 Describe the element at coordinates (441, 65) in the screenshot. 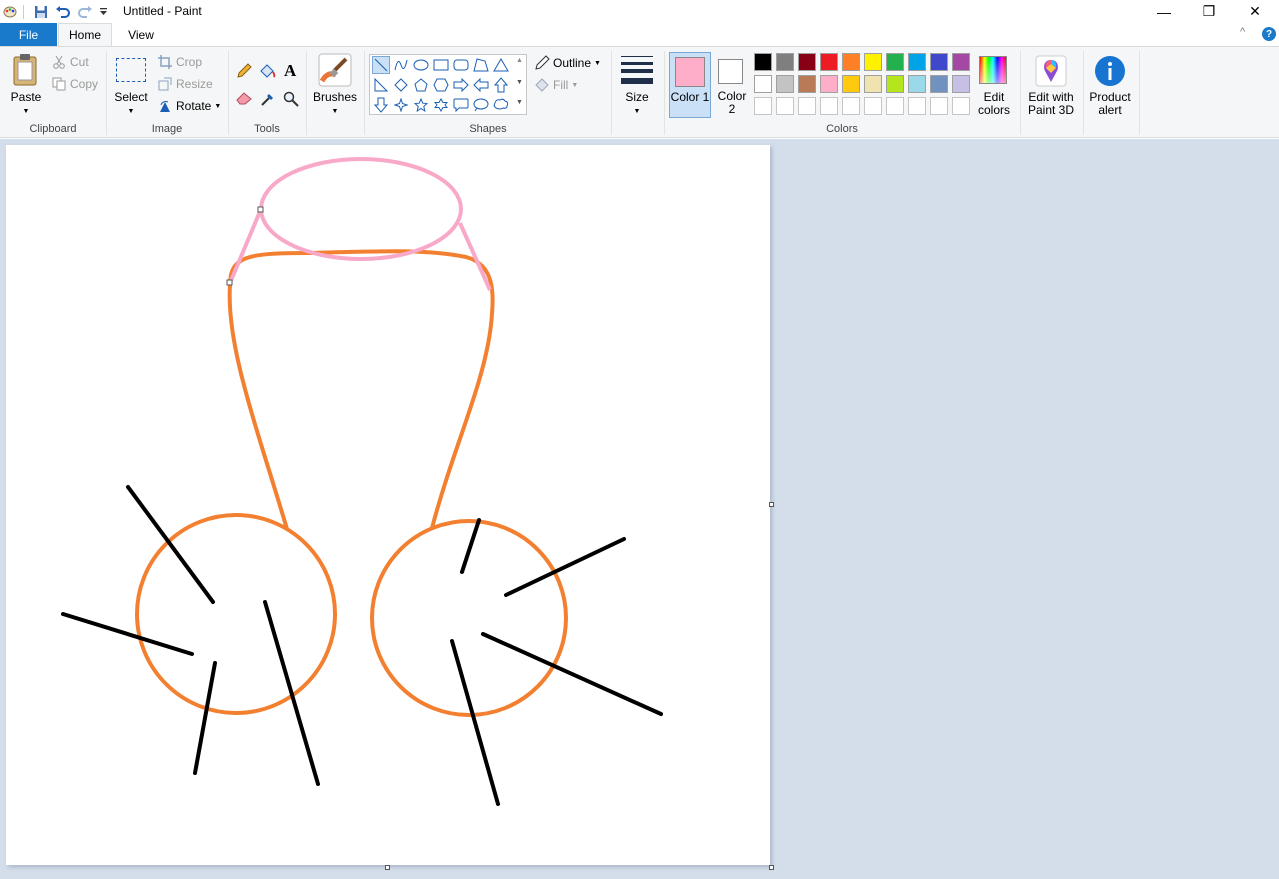

I see `rectangle-shape` at that location.